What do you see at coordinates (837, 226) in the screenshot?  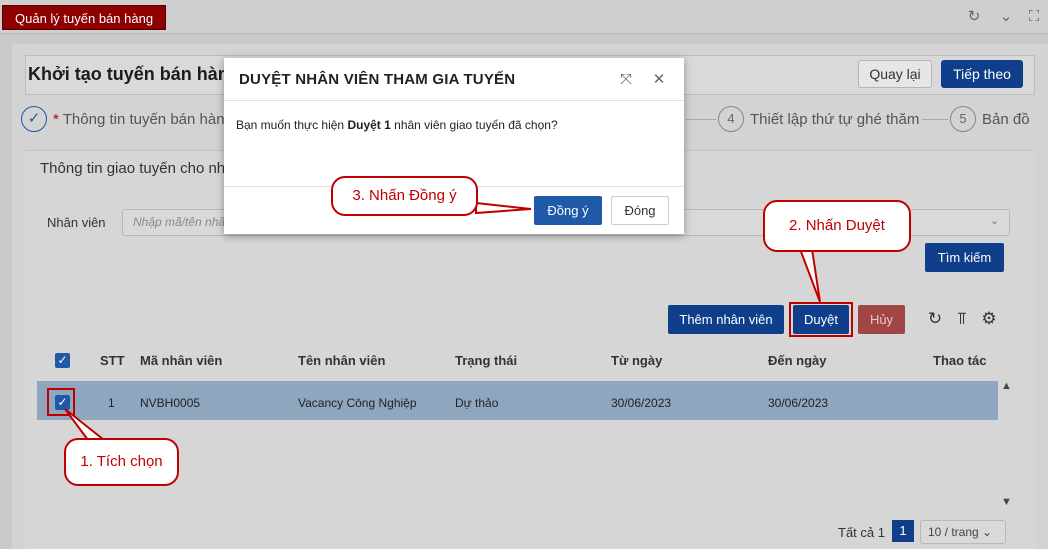 I see `callout-step2: 2. Nhấn Duyệt` at bounding box center [837, 226].